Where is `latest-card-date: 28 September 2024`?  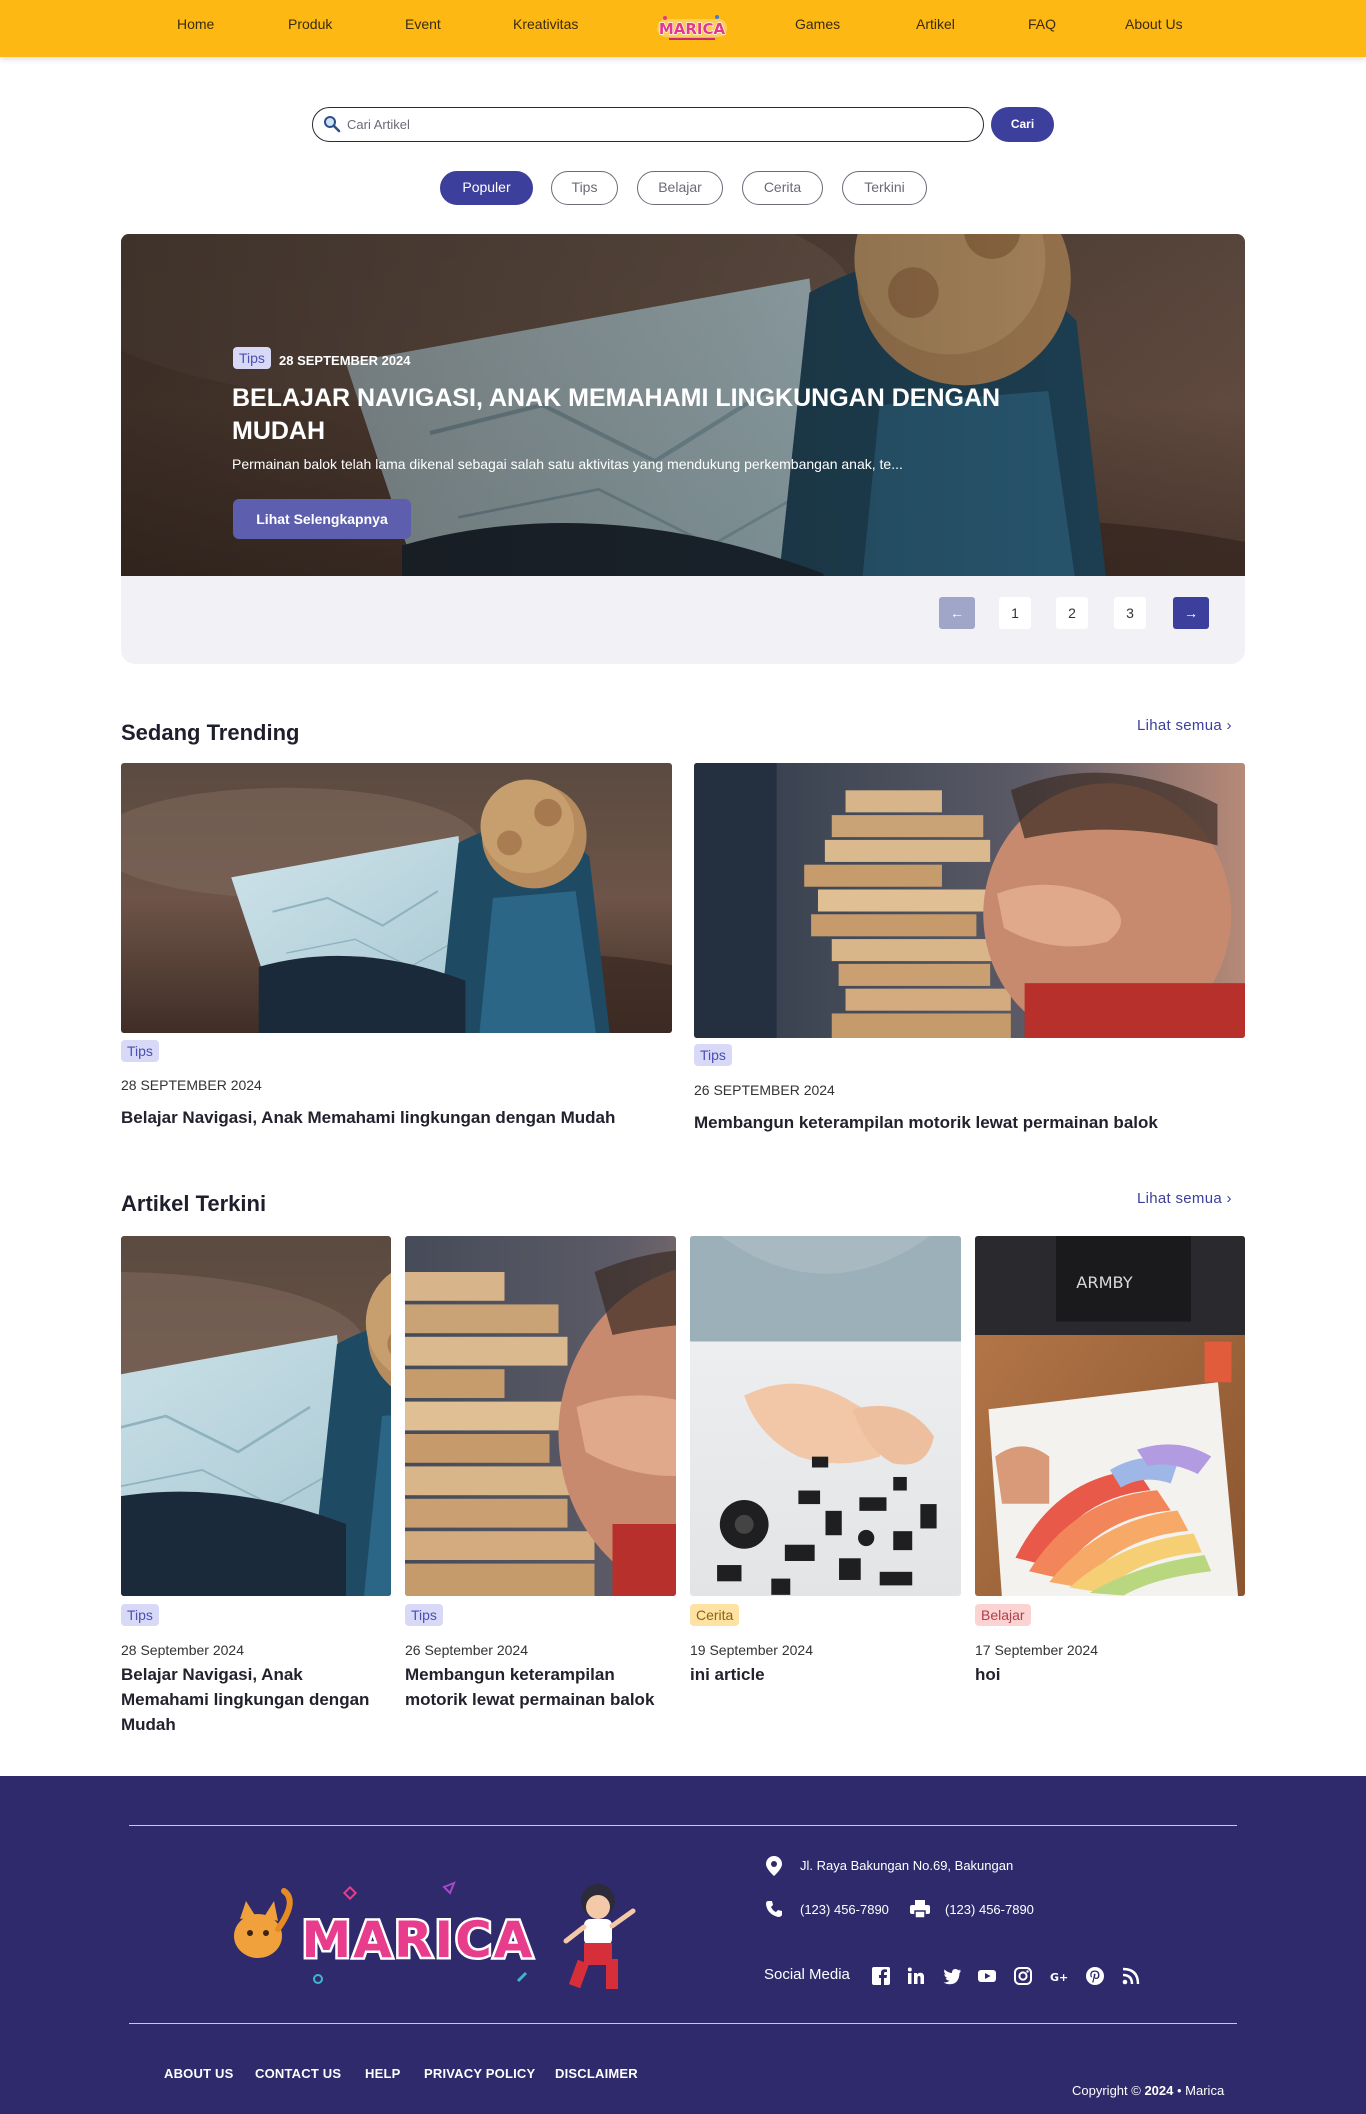 latest-card-date: 28 September 2024 is located at coordinates (182, 1650).